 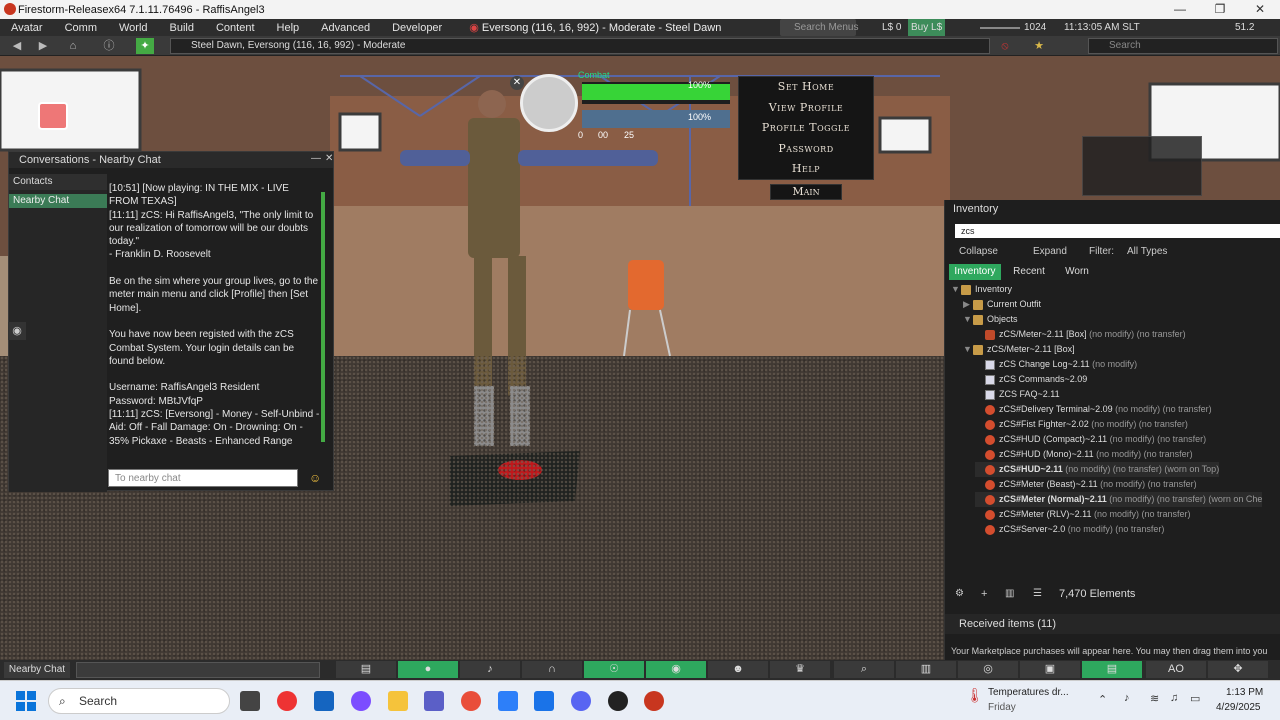 I want to click on filter-type-select: All Types, so click(x=1147, y=251).